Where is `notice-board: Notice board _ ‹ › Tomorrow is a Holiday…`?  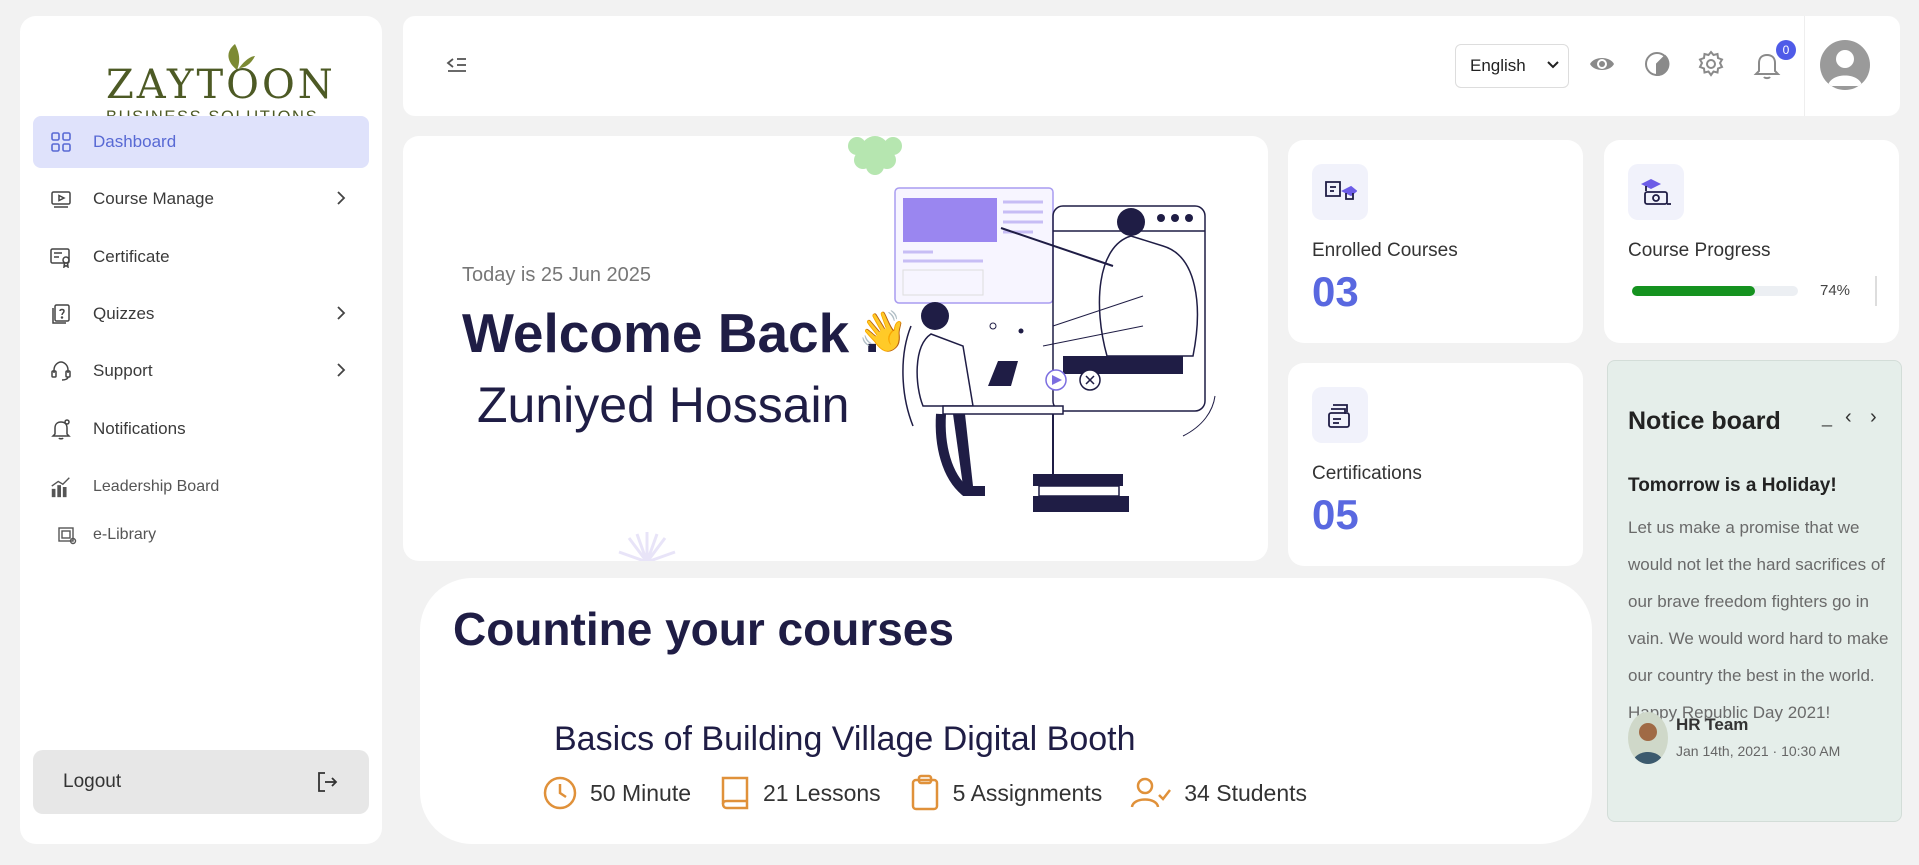 notice-board: Notice board _ ‹ › Tomorrow is a Holiday… is located at coordinates (1754, 591).